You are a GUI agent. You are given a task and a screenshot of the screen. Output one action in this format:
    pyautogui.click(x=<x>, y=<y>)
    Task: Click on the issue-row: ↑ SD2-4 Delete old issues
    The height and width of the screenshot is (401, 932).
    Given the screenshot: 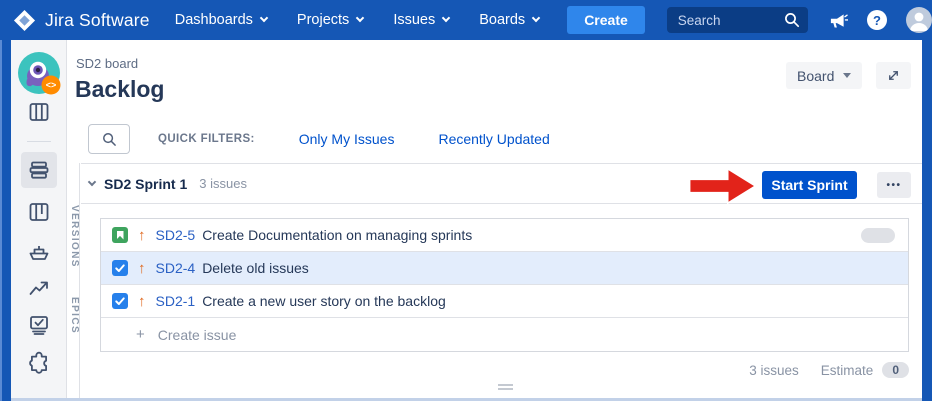 What is the action you would take?
    pyautogui.click(x=504, y=268)
    